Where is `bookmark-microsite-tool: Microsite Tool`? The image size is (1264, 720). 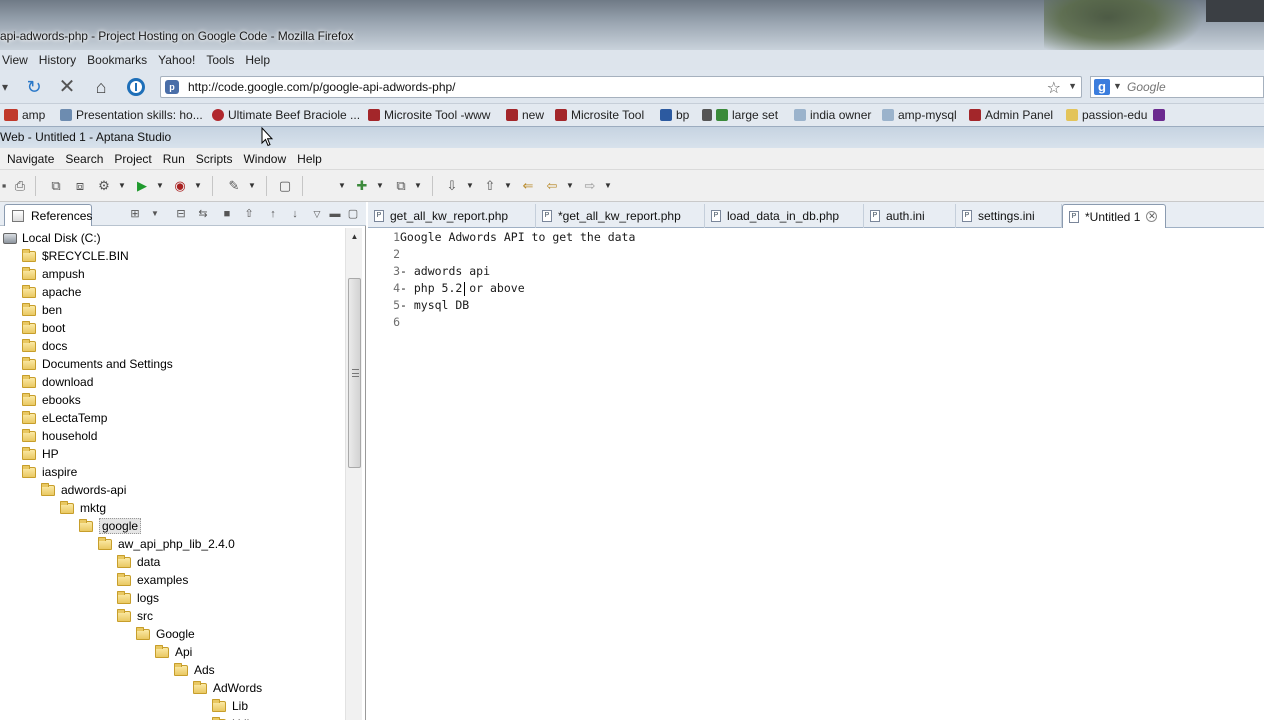
bookmark-microsite-tool: Microsite Tool is located at coordinates (599, 115).